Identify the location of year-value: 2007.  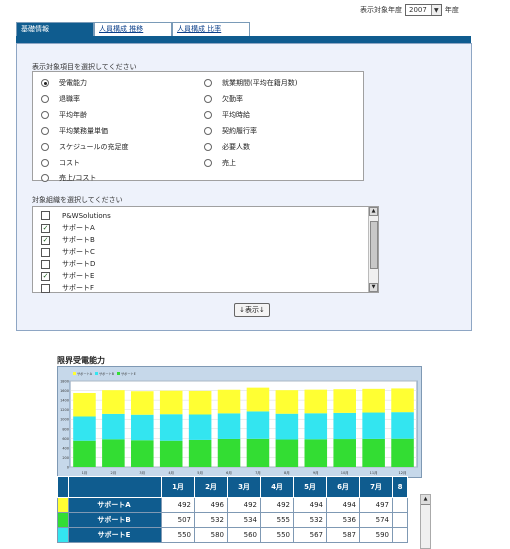
(418, 10).